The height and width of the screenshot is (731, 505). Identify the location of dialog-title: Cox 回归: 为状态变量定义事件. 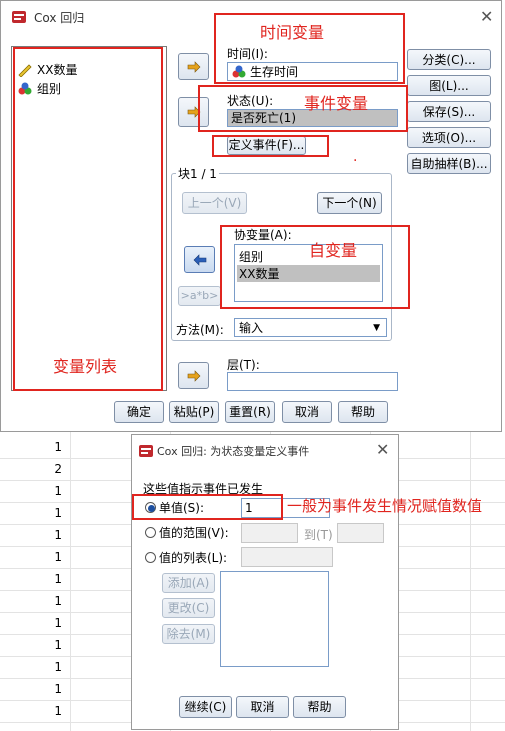
(233, 451).